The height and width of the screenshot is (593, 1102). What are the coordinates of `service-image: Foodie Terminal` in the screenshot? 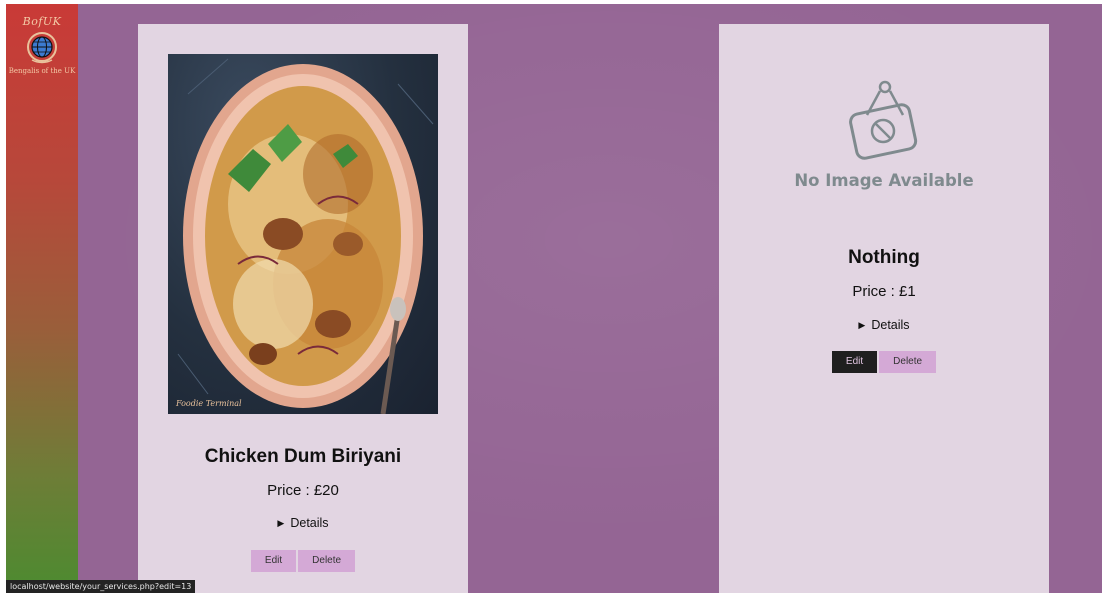 It's located at (303, 234).